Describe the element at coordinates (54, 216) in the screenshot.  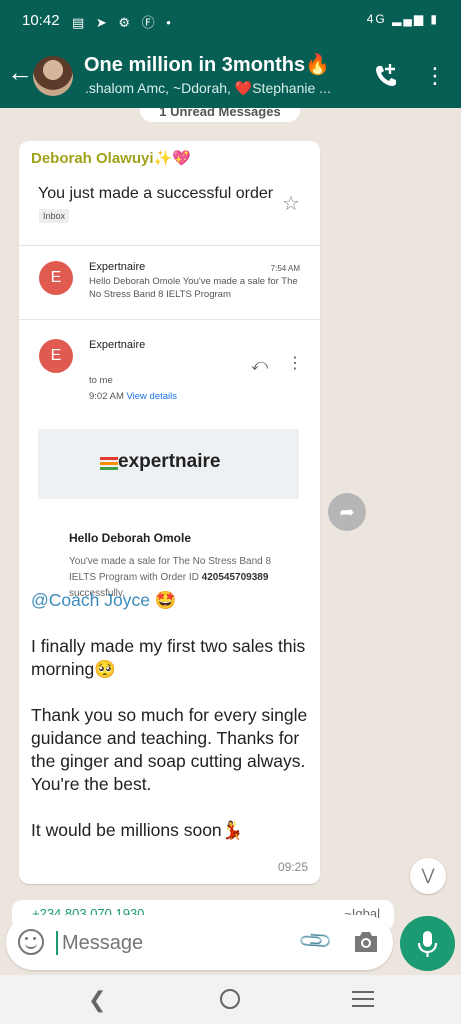
I see `inbox-tag: Inbox` at that location.